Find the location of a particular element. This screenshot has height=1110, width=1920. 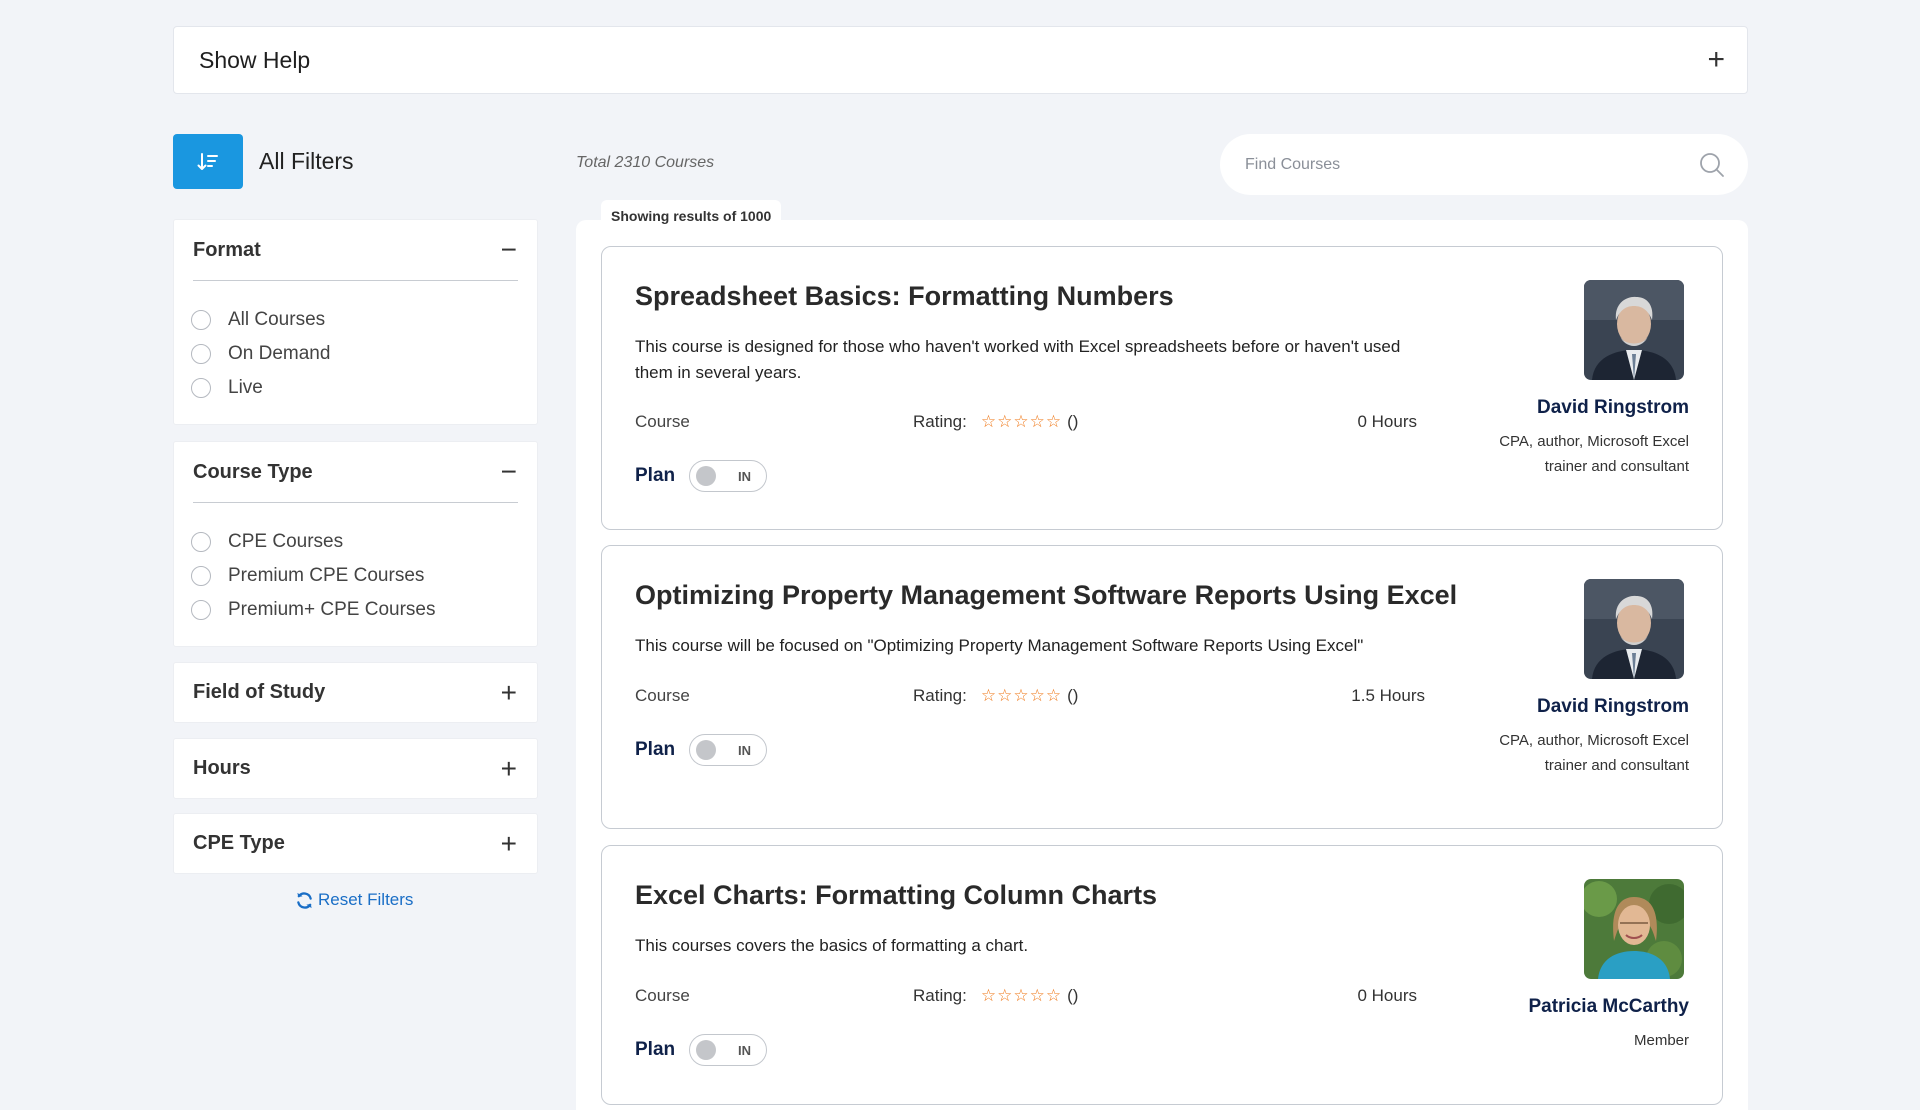

showing-results-tab: Showing results of 1000 is located at coordinates (691, 215).